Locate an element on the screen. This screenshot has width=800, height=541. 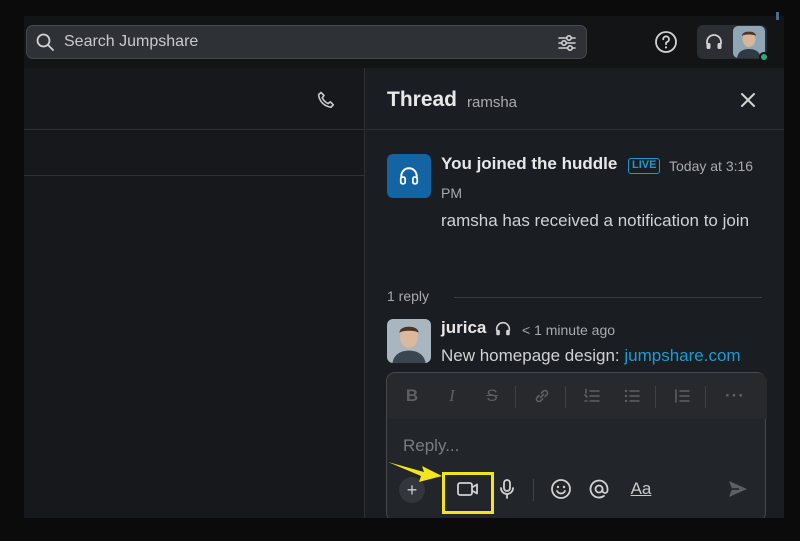
reply-count: 1 reply is located at coordinates (408, 296).